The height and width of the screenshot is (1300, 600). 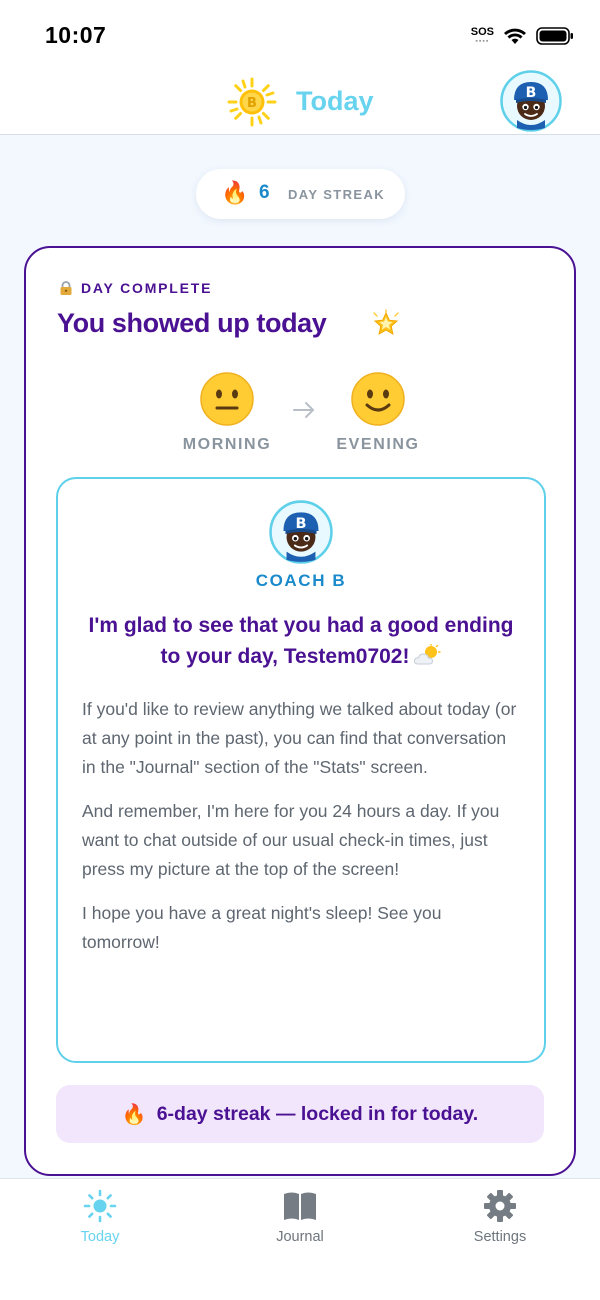 What do you see at coordinates (100, 1237) in the screenshot?
I see `tab-today-label: Today` at bounding box center [100, 1237].